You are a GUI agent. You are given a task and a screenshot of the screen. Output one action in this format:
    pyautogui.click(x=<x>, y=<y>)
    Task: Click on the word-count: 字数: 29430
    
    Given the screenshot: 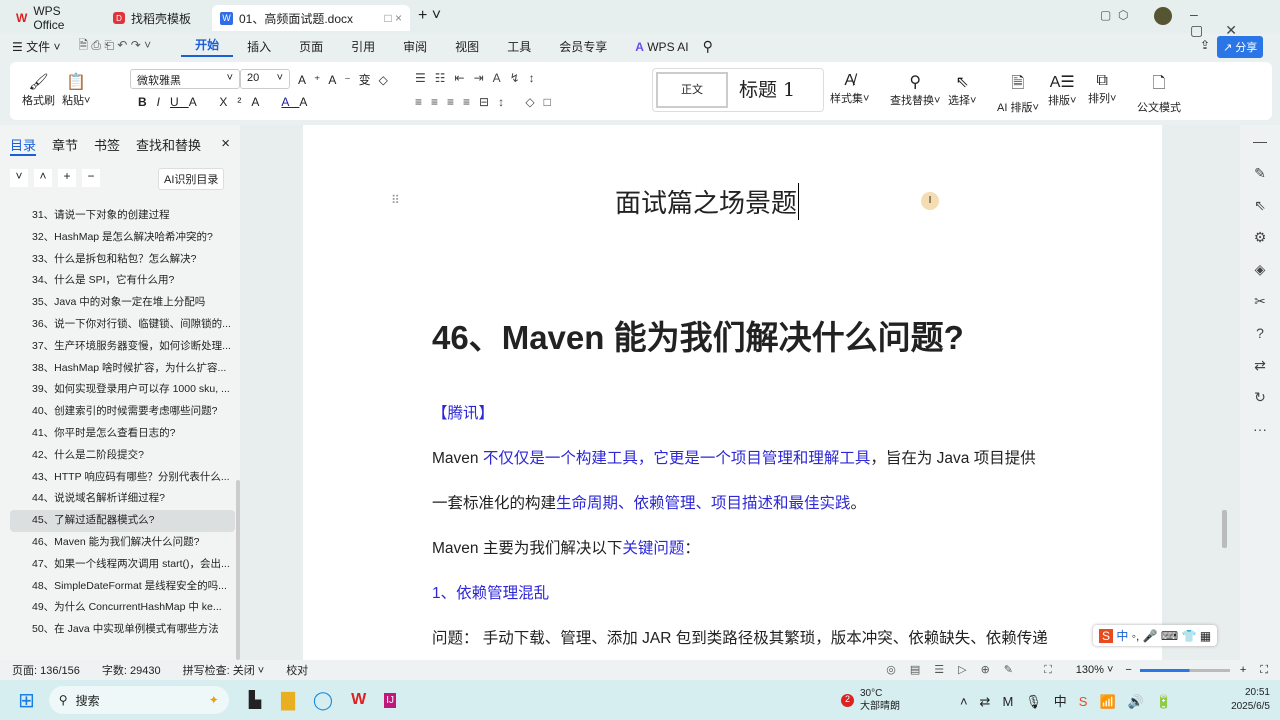 What is the action you would take?
    pyautogui.click(x=131, y=670)
    